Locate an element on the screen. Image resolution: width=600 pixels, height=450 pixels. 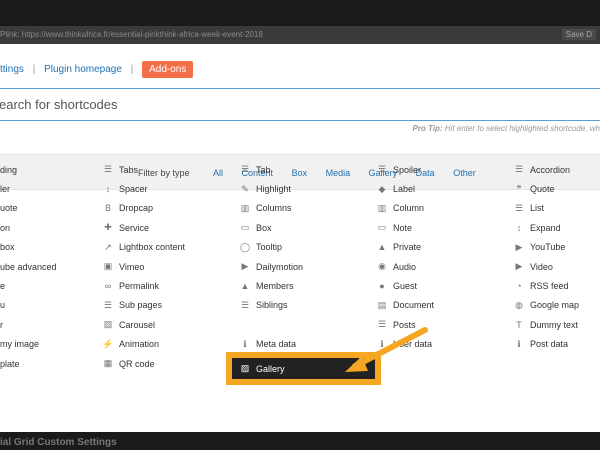
callout-arrow is located at coordinates (386, 349).